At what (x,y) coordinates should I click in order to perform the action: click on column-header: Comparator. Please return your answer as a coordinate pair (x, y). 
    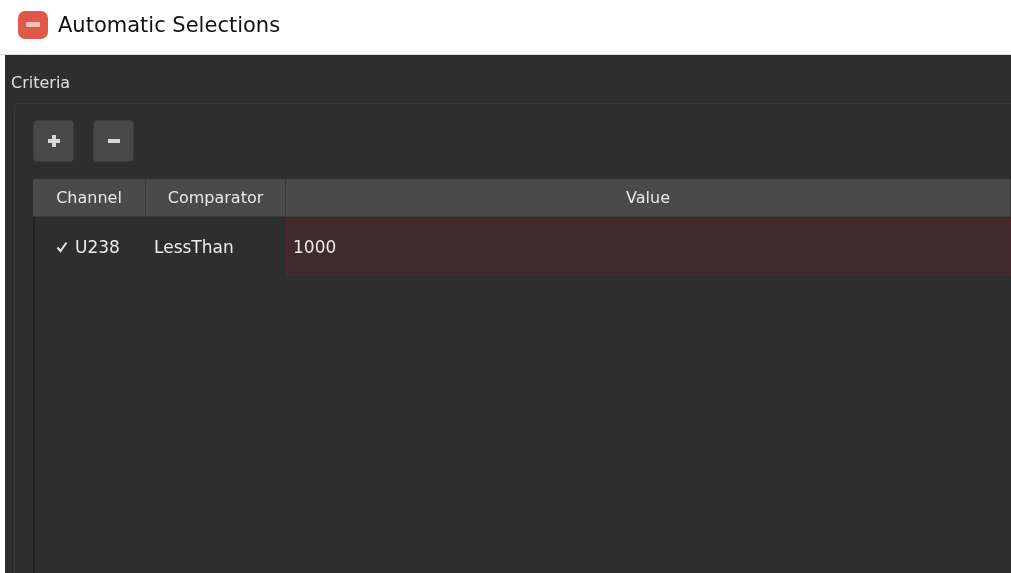
    Looking at the image, I should click on (216, 197).